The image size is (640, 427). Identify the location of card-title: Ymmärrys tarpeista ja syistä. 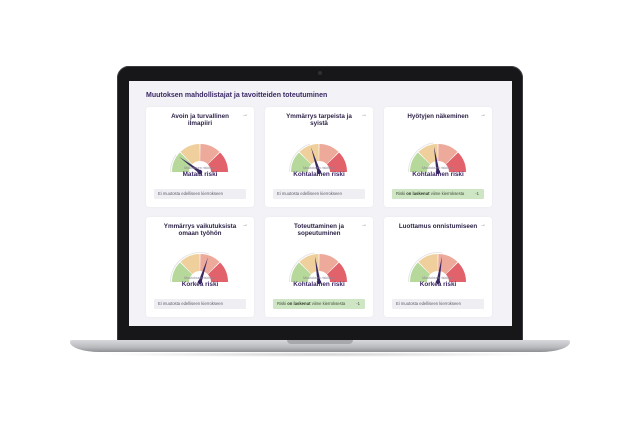
(319, 120).